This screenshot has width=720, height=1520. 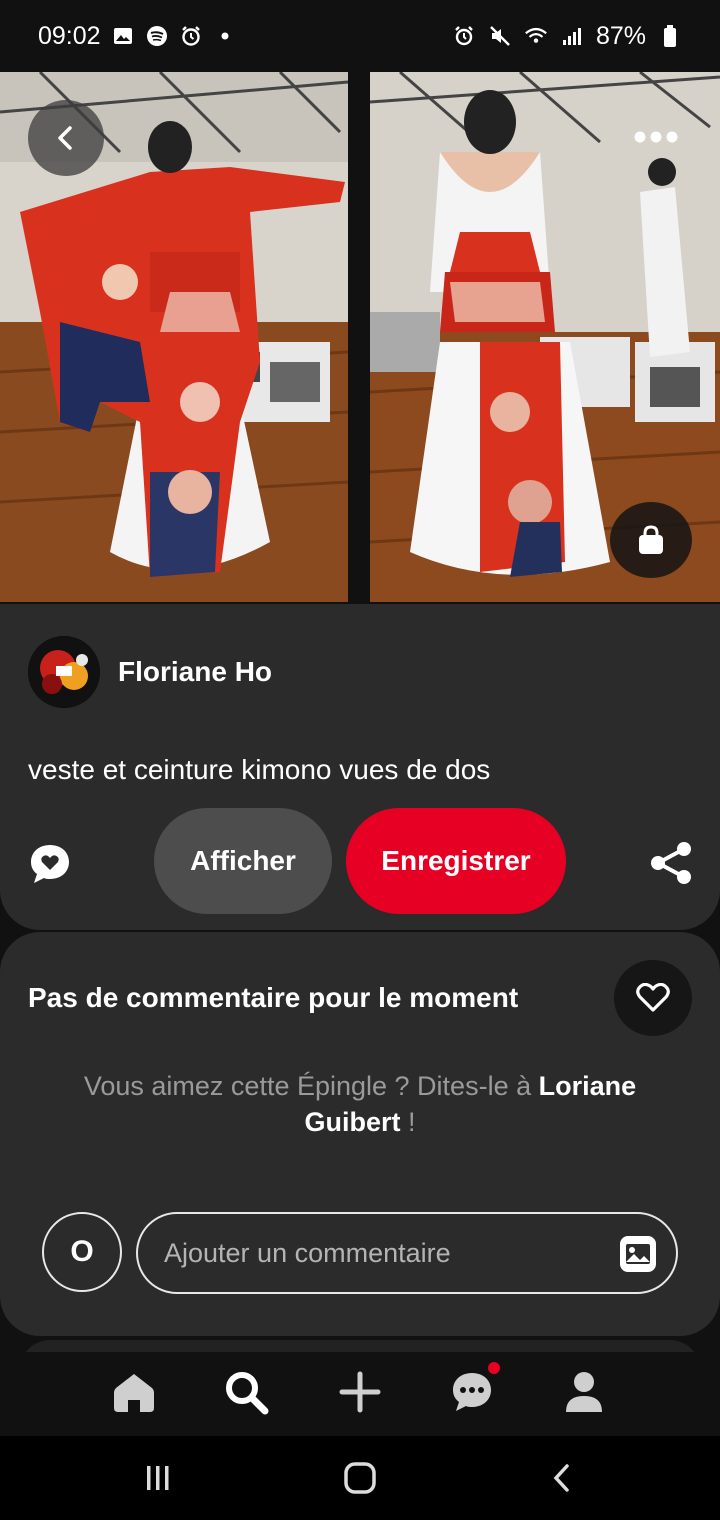 I want to click on status-time: 09:02, so click(x=69, y=35).